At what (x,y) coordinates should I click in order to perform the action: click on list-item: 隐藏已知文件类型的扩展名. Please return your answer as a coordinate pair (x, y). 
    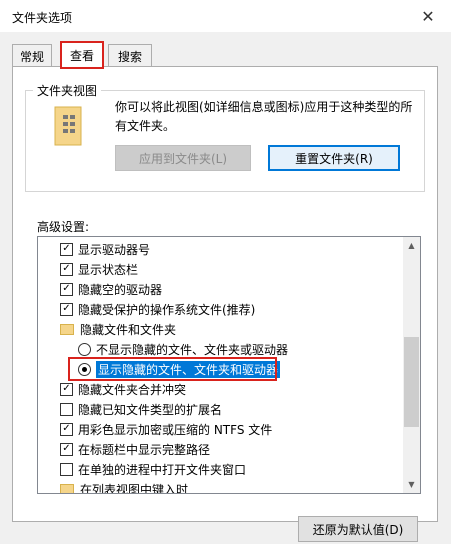
    Looking at the image, I should click on (141, 409).